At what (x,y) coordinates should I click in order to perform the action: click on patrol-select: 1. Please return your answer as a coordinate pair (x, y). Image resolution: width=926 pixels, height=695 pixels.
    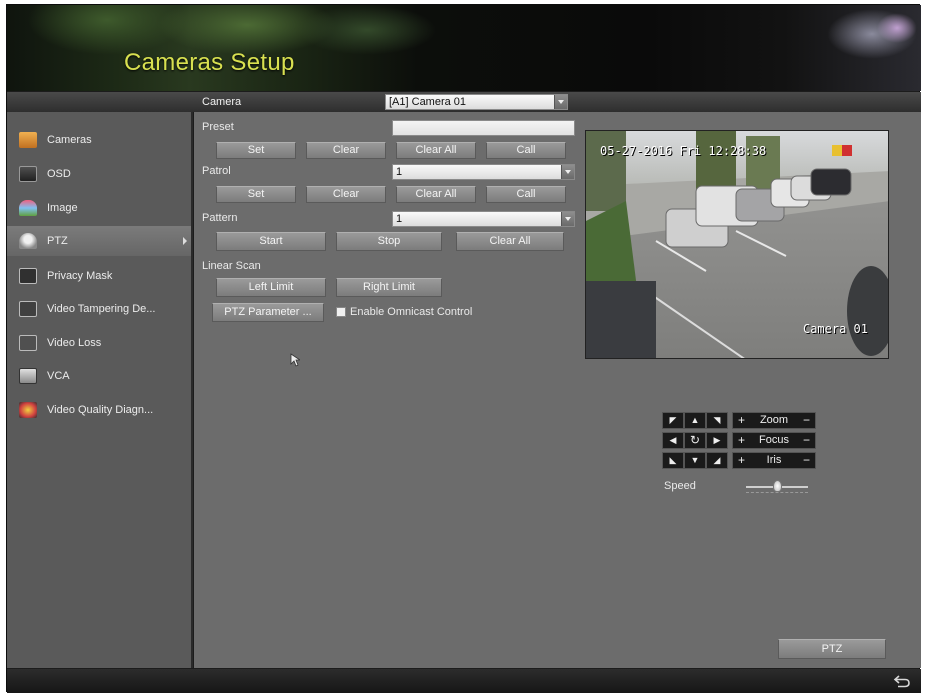
    Looking at the image, I should click on (483, 172).